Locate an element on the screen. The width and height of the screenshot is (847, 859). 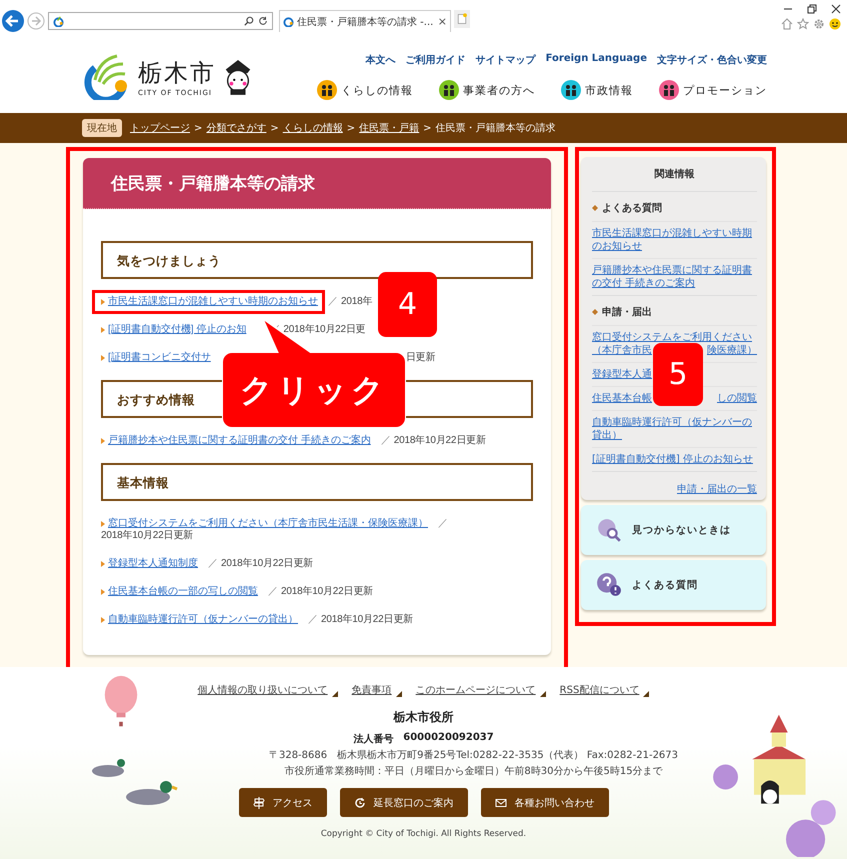
office-name: 栃木市役所 is located at coordinates (423, 717).